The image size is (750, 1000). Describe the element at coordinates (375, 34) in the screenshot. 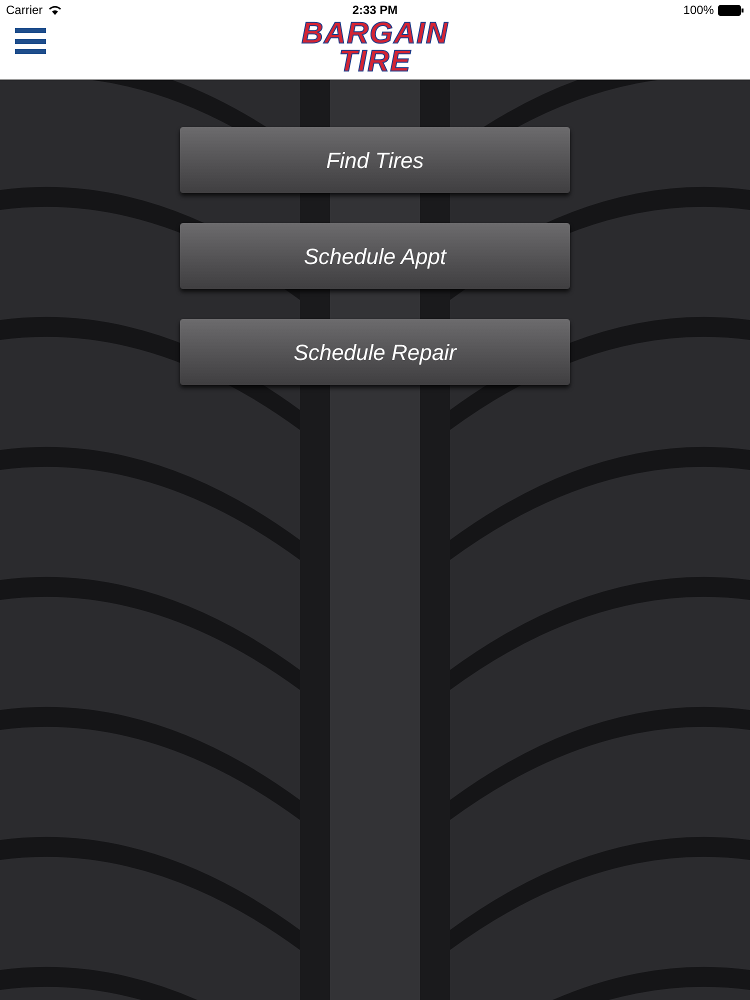

I see `logo-text: BARGAIN` at that location.